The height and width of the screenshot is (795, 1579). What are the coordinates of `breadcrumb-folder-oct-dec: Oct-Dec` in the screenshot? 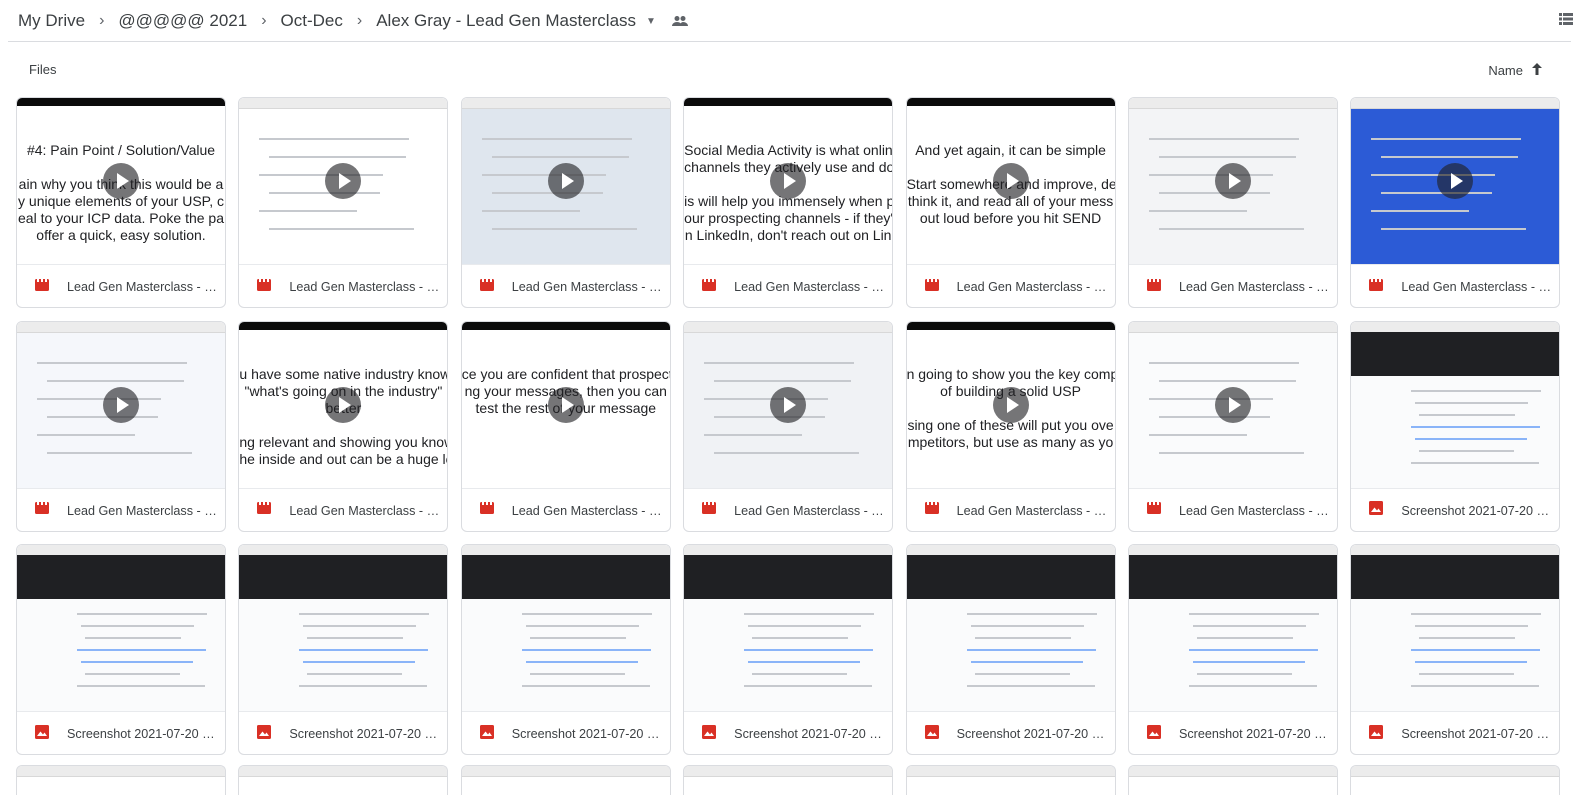 It's located at (312, 21).